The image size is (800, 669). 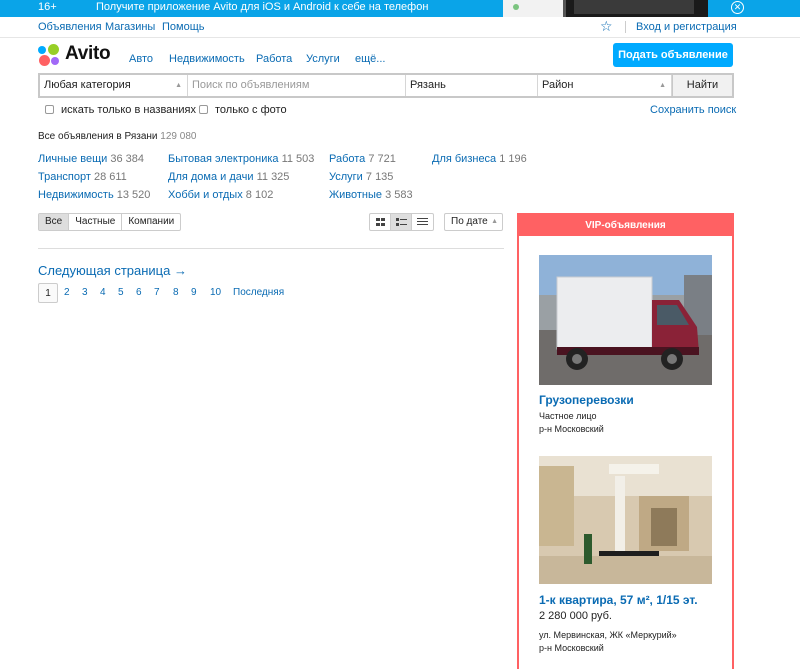 I want to click on city-value: Рязань, so click(x=428, y=85).